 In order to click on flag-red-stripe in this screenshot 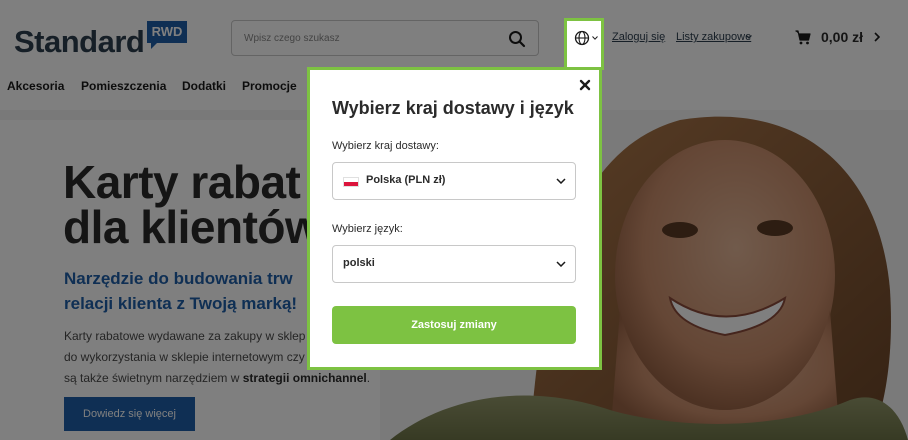, I will do `click(351, 184)`.